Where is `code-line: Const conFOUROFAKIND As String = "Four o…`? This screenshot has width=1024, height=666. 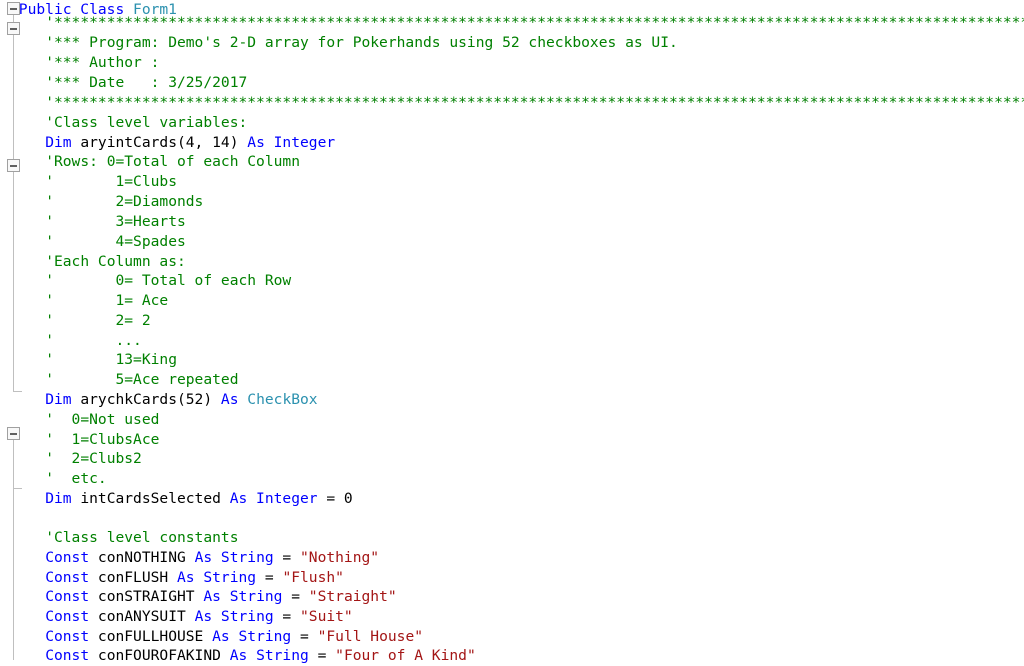 code-line: Const conFOUROFAKIND As String = "Four o… is located at coordinates (260, 656).